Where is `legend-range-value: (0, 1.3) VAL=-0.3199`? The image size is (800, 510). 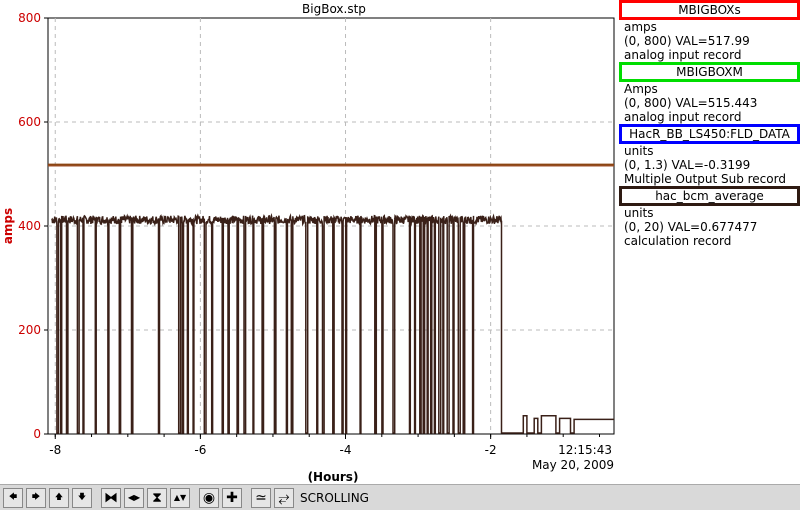
legend-range-value: (0, 1.3) VAL=-0.3199 is located at coordinates (687, 165).